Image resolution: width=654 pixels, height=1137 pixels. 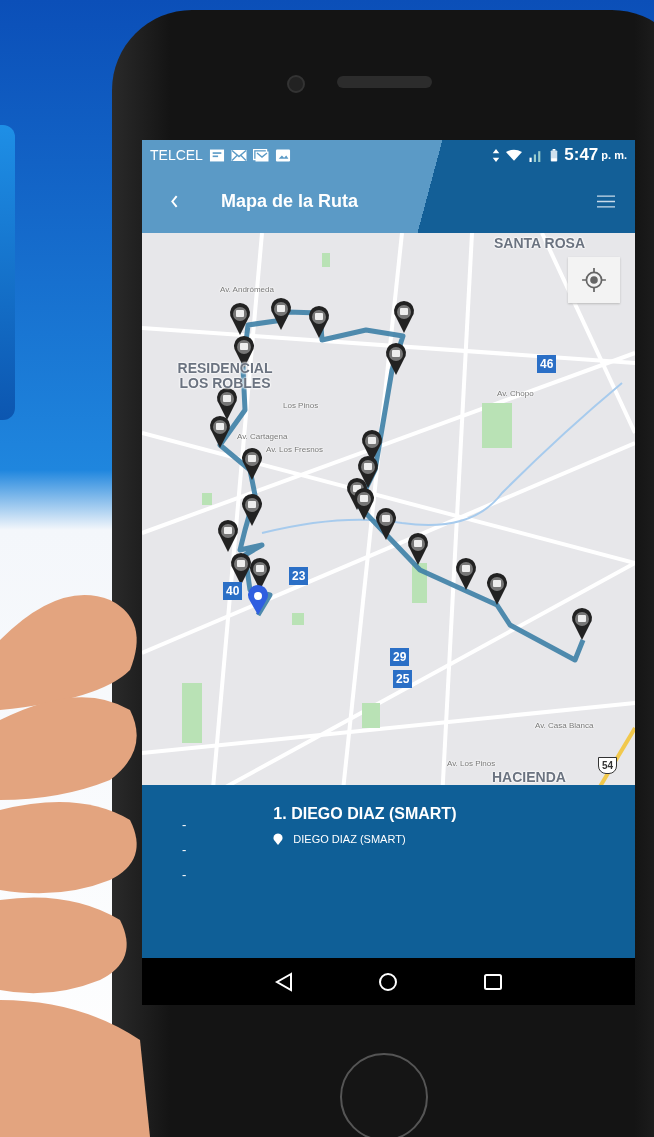 What do you see at coordinates (581, 155) in the screenshot?
I see `clock-time: 5:47` at bounding box center [581, 155].